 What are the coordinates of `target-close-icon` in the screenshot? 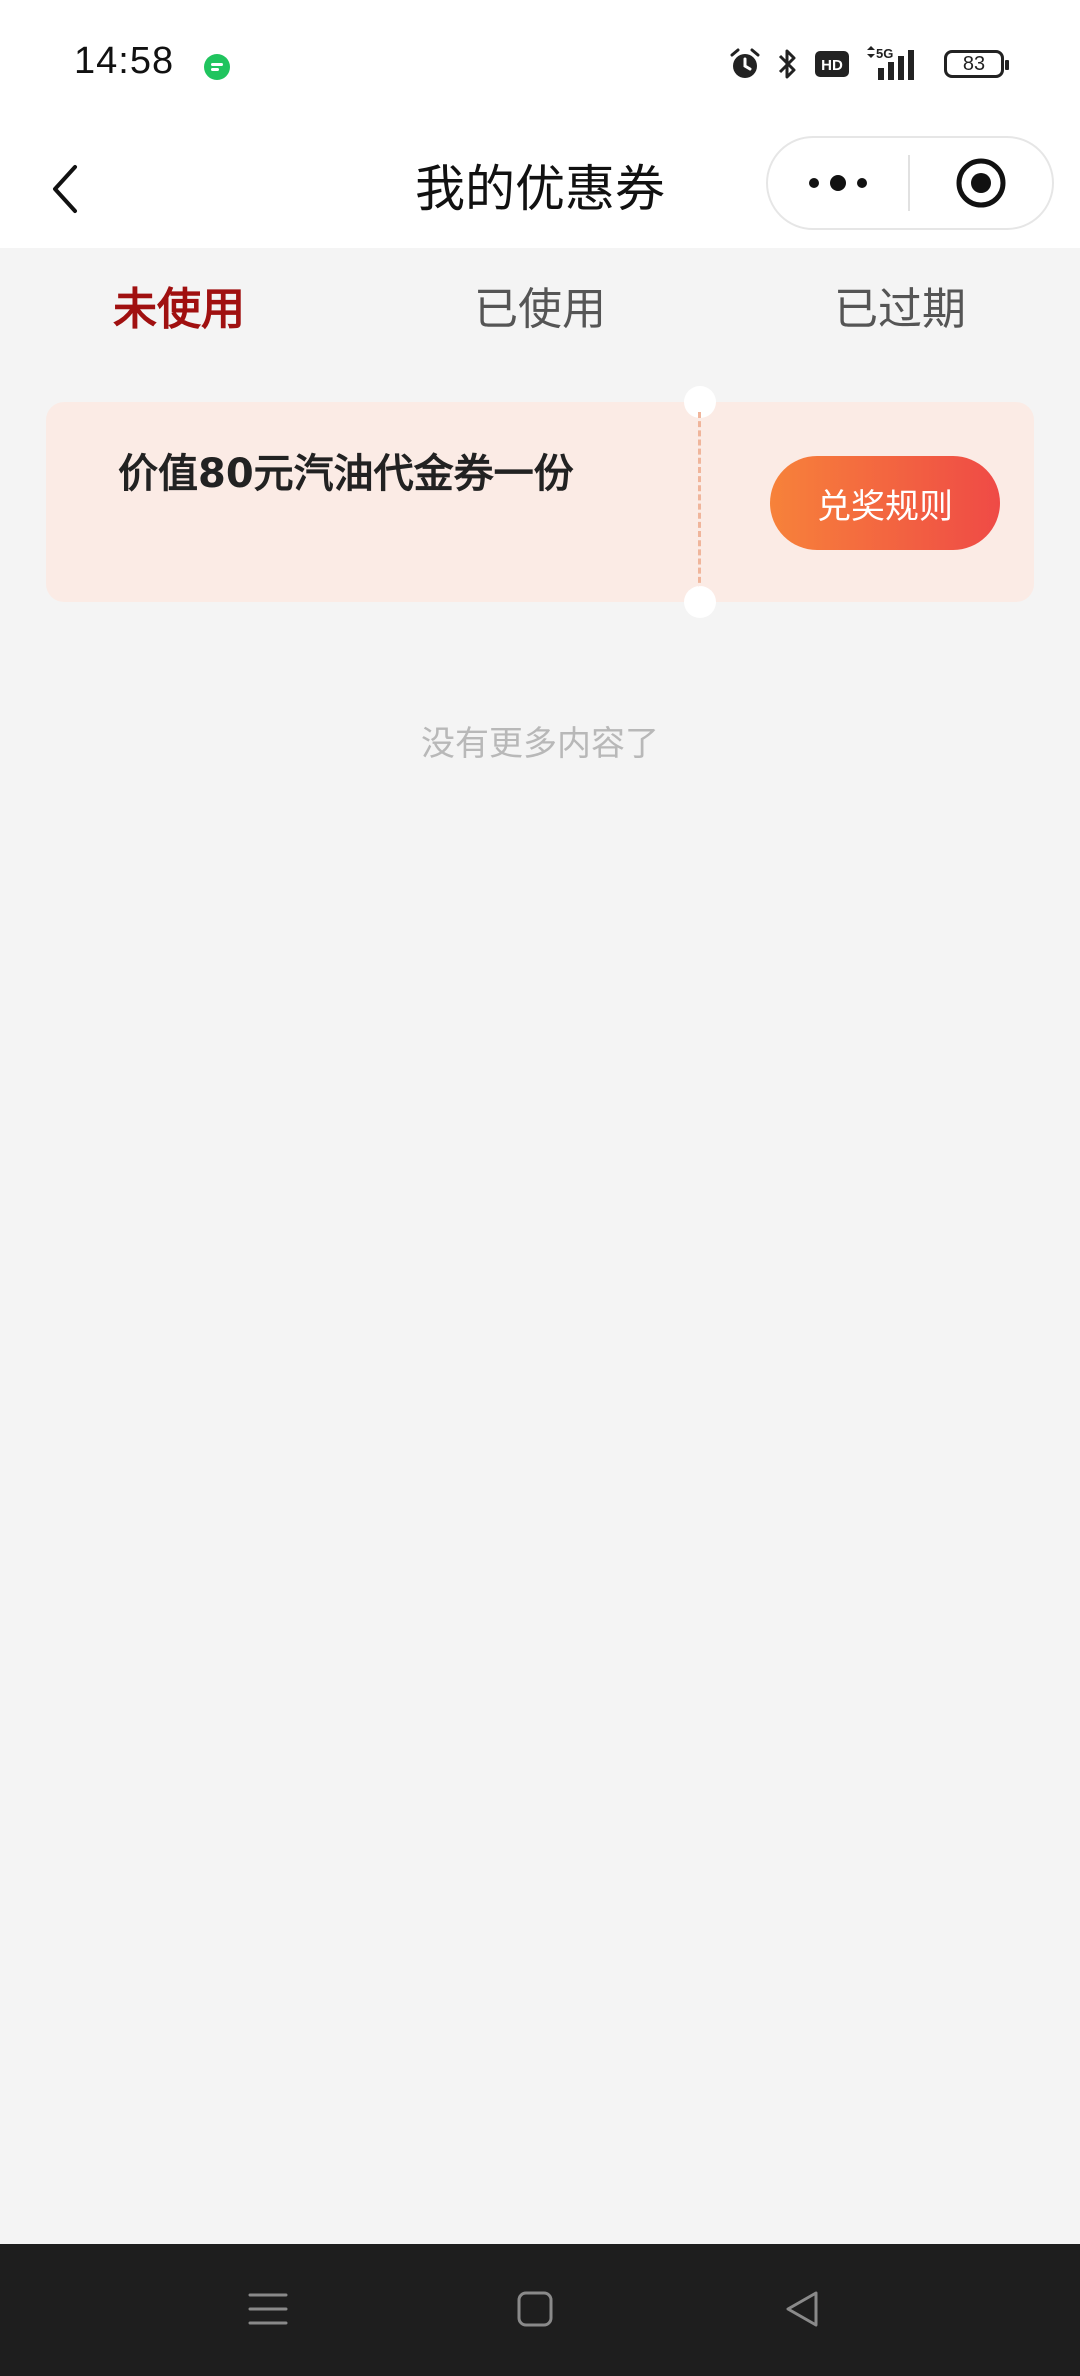 It's located at (981, 183).